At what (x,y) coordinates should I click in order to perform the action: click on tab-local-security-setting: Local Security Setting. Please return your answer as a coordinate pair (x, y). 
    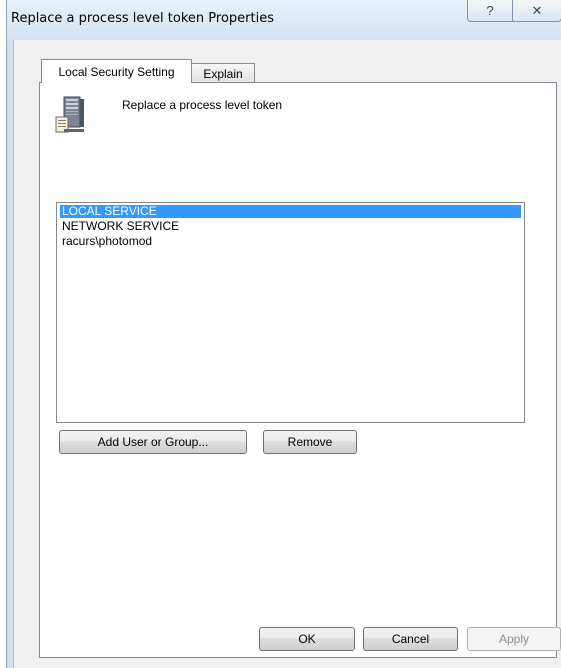
    Looking at the image, I should click on (116, 71).